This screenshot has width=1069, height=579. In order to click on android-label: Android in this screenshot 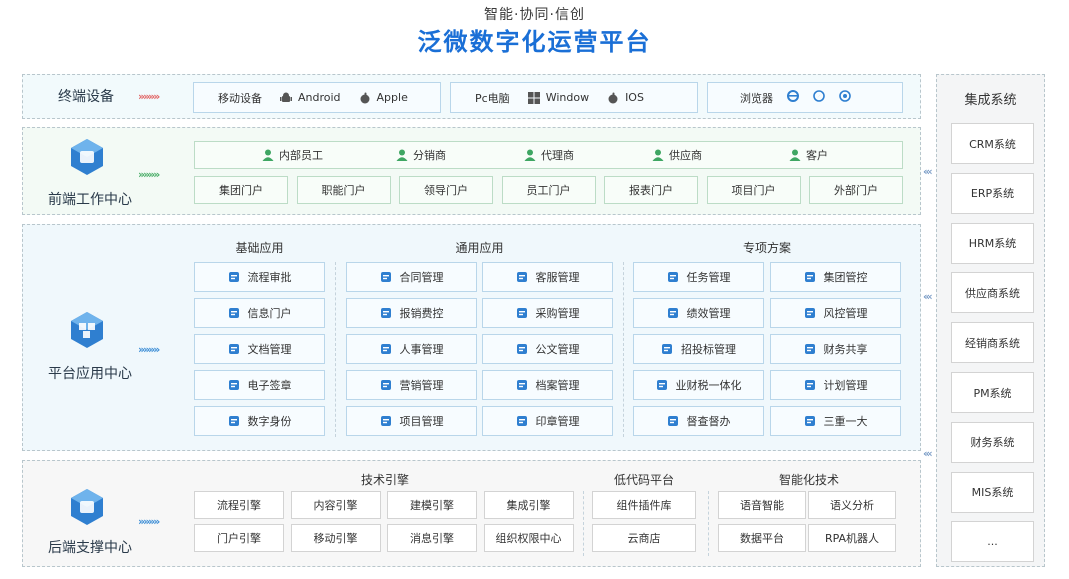, I will do `click(319, 97)`.